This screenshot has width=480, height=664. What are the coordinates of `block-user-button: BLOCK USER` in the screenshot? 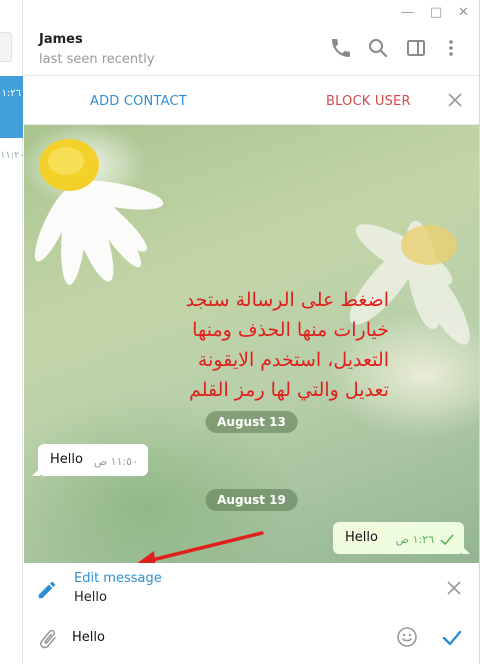 It's located at (368, 101).